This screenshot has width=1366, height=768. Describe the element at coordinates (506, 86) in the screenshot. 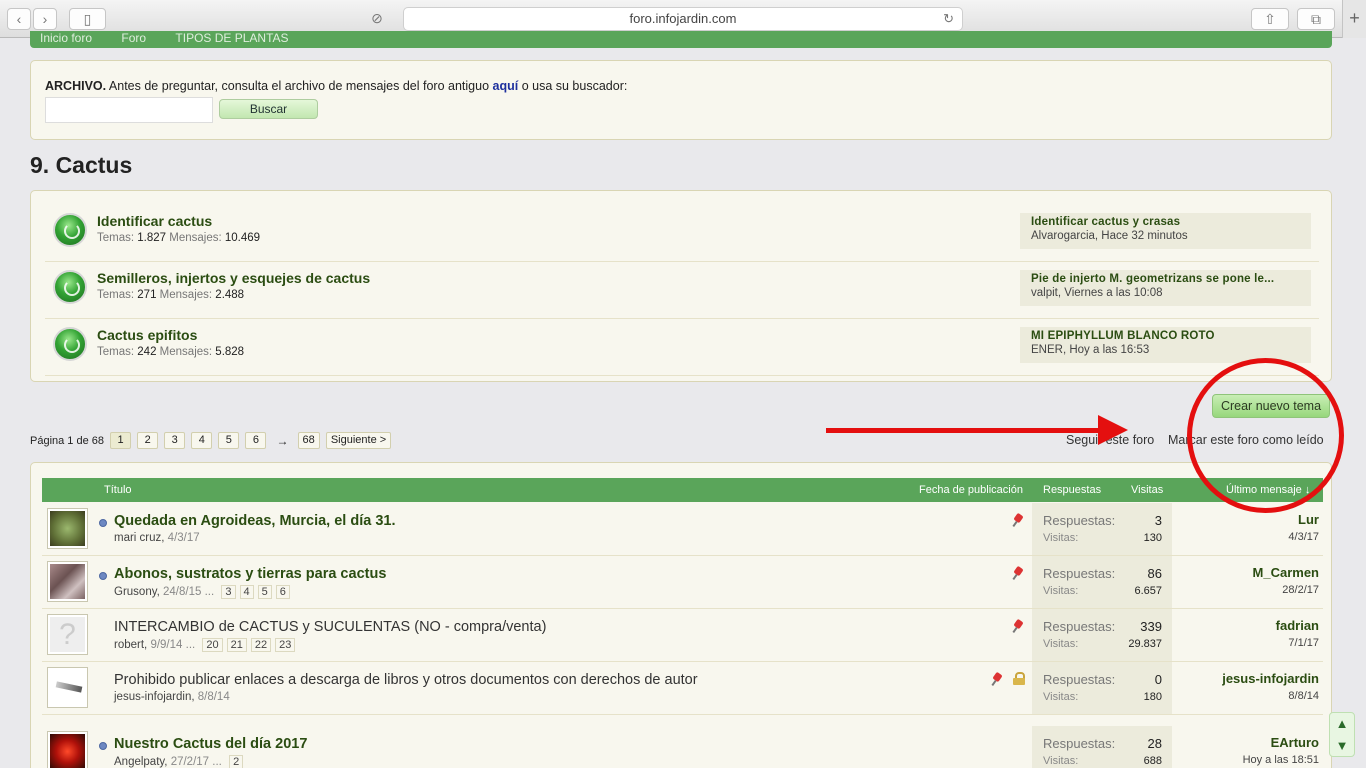

I see `archive-link: aquí` at that location.